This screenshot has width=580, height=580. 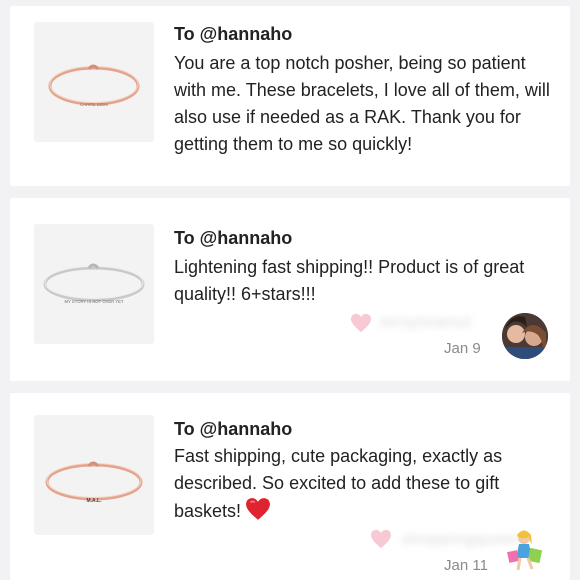 I want to click on rose-gold-bangle-icon: CARPE DIEM, so click(x=94, y=85).